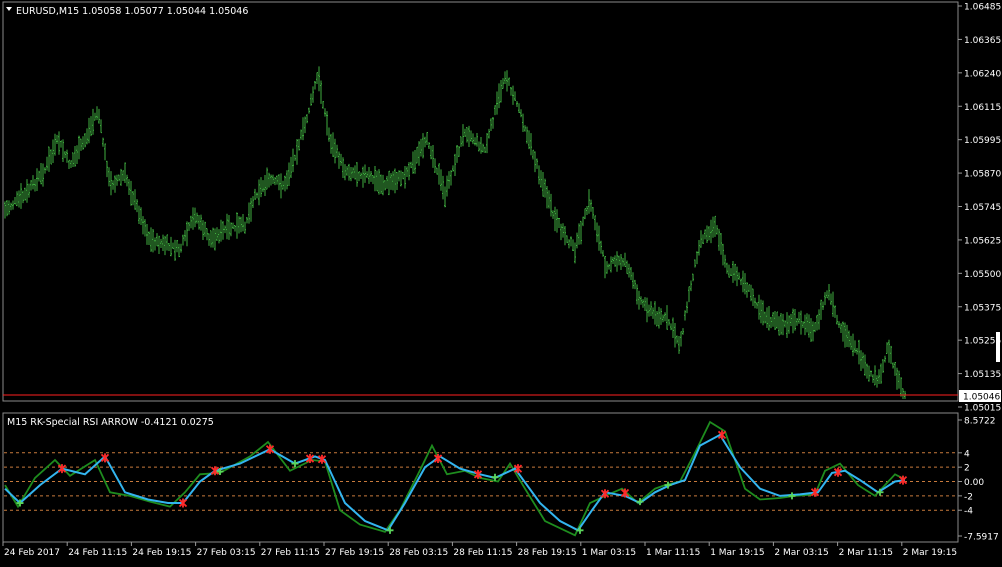 This screenshot has height=567, width=1002. Describe the element at coordinates (982, 8) in the screenshot. I see `price-tick-label: 1.06485` at that location.